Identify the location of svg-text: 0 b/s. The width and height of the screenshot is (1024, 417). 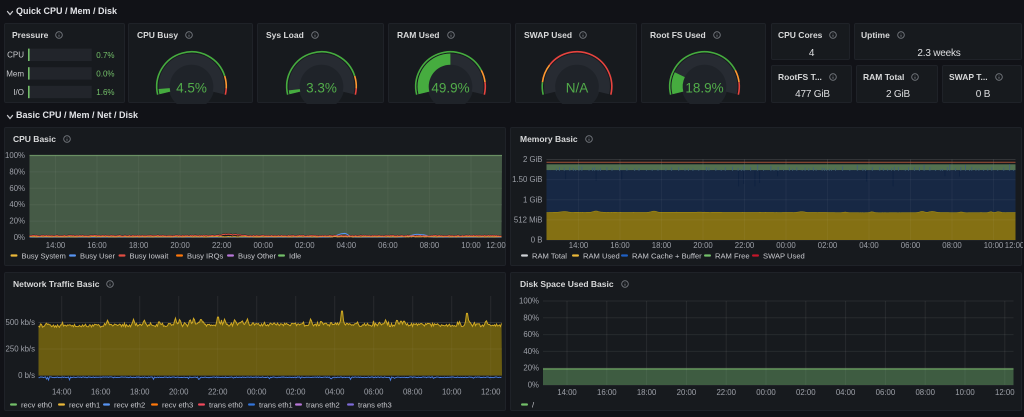
(26, 375).